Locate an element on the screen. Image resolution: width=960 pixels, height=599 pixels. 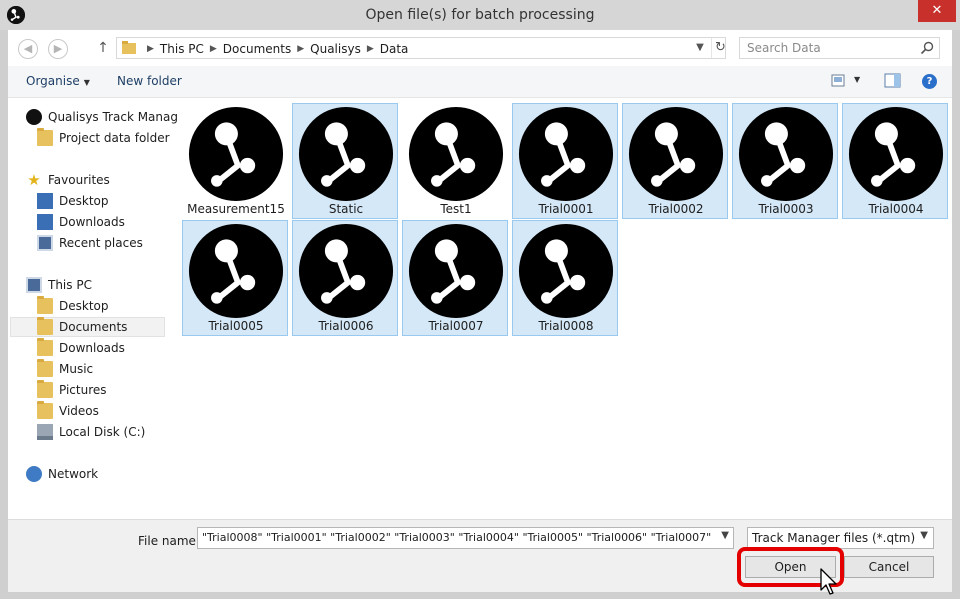
nav-item-qualisys-track-manager: Qualisys Track Manag is located at coordinates (105, 117).